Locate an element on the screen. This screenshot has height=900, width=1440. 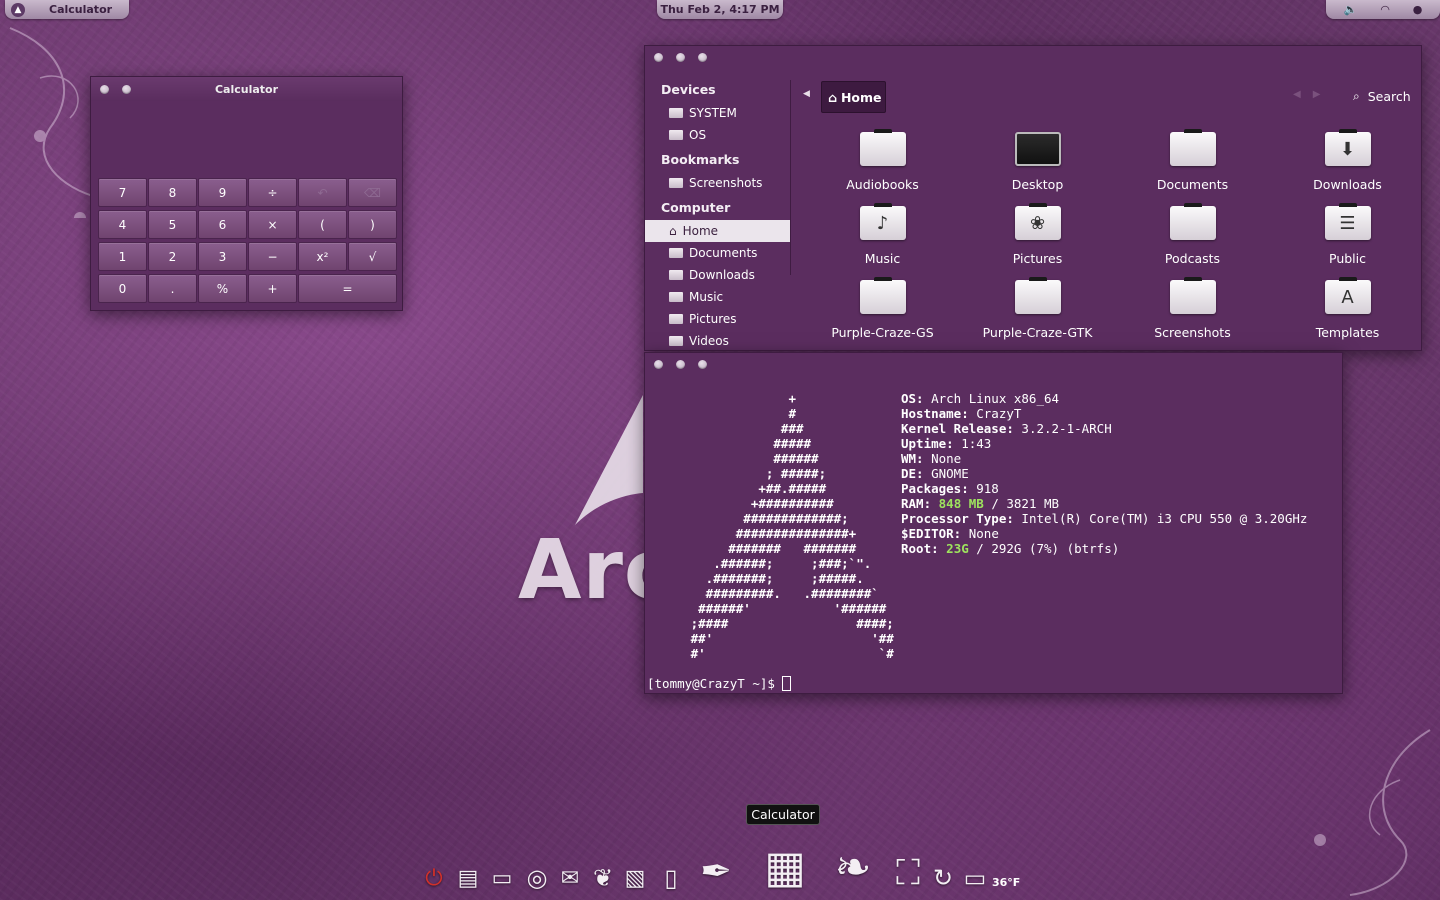
display-icon: ▭ is located at coordinates (975, 878).